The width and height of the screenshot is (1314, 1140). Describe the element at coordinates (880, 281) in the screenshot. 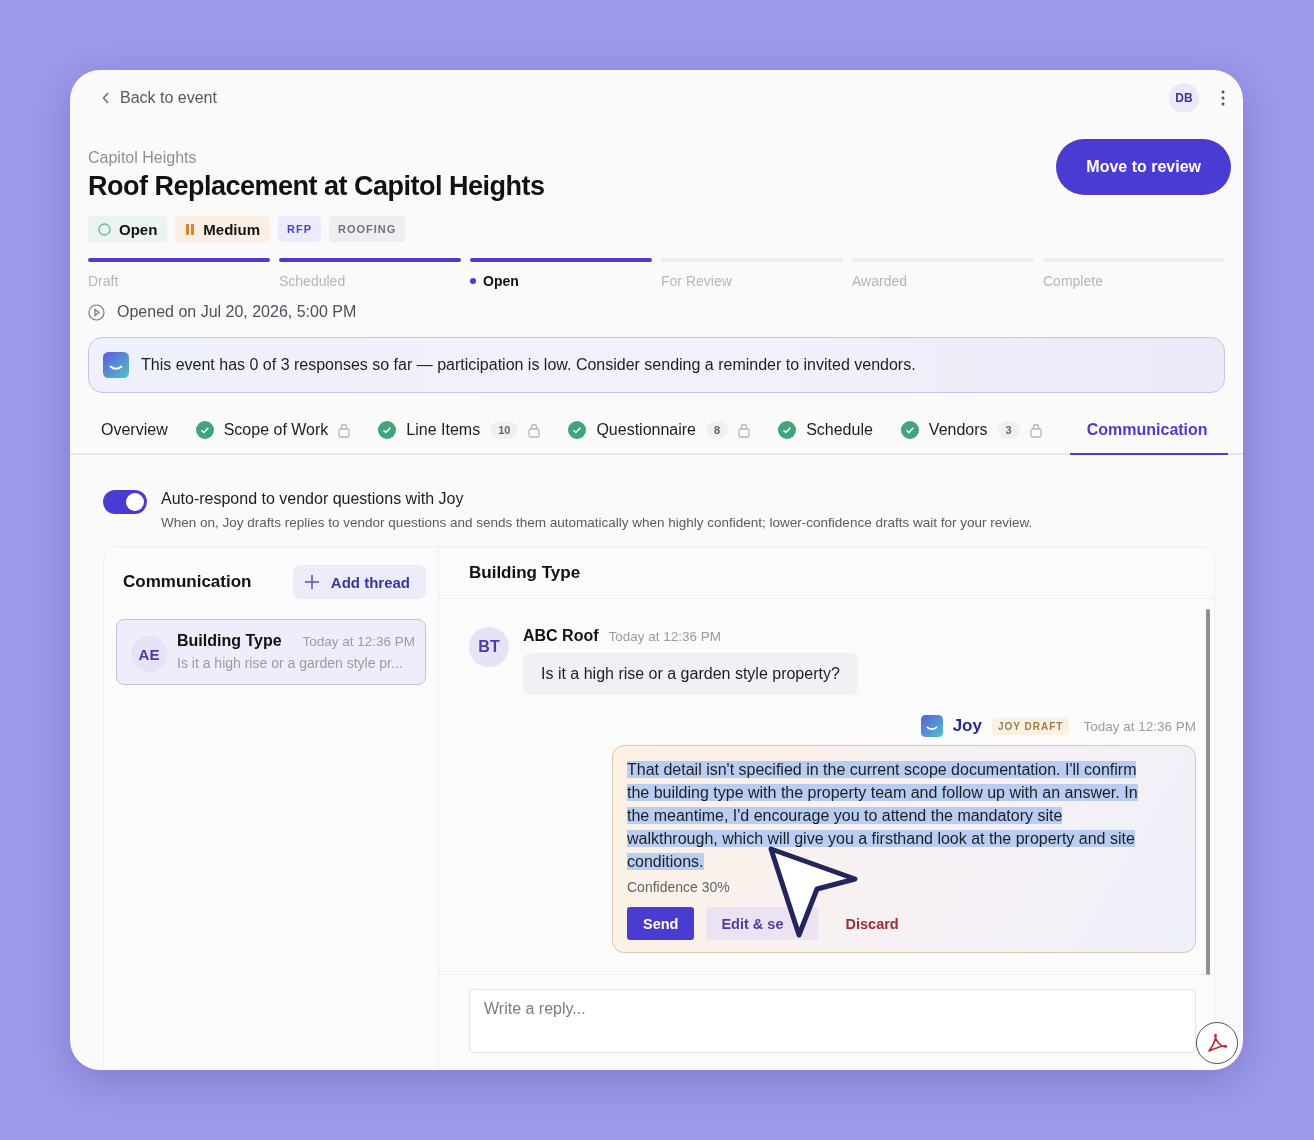

I see `stage-label: Awarded` at that location.